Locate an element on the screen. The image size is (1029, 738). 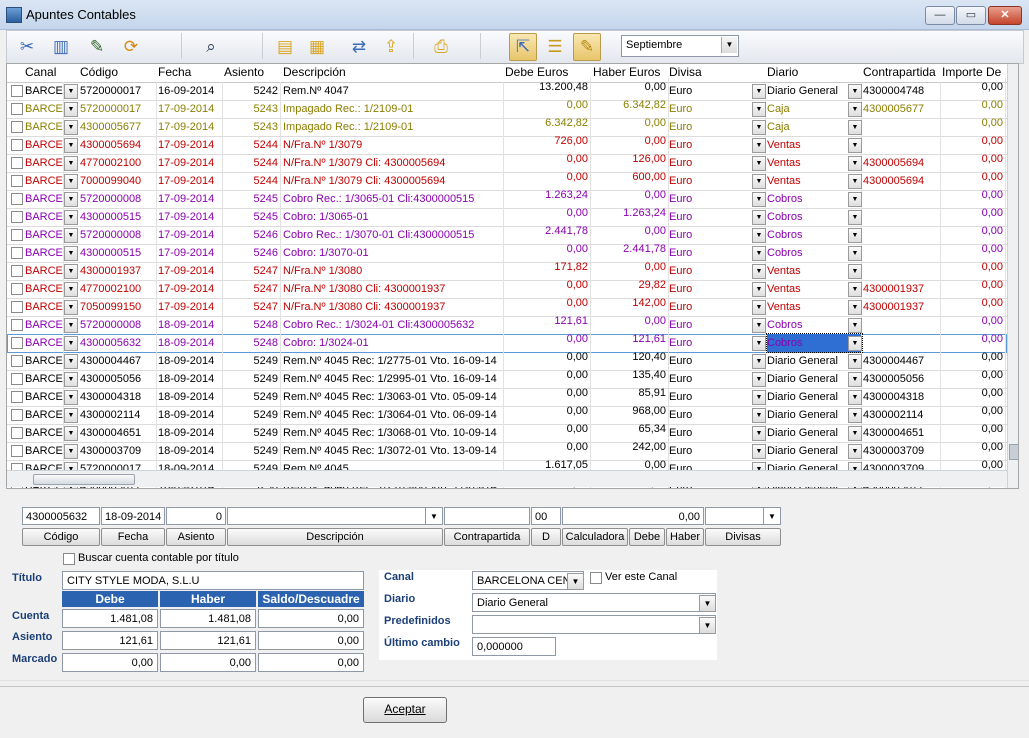
maximize-button: ▭ is located at coordinates (971, 15).